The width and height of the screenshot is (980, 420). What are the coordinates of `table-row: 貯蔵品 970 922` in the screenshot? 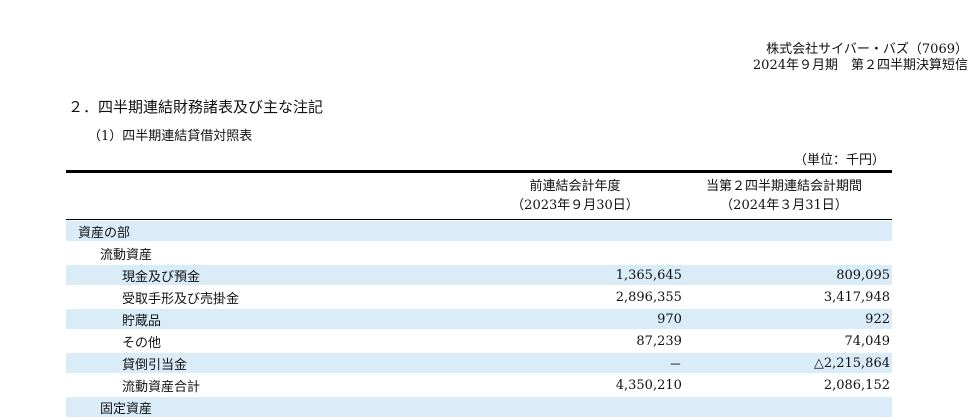 It's located at (479, 319).